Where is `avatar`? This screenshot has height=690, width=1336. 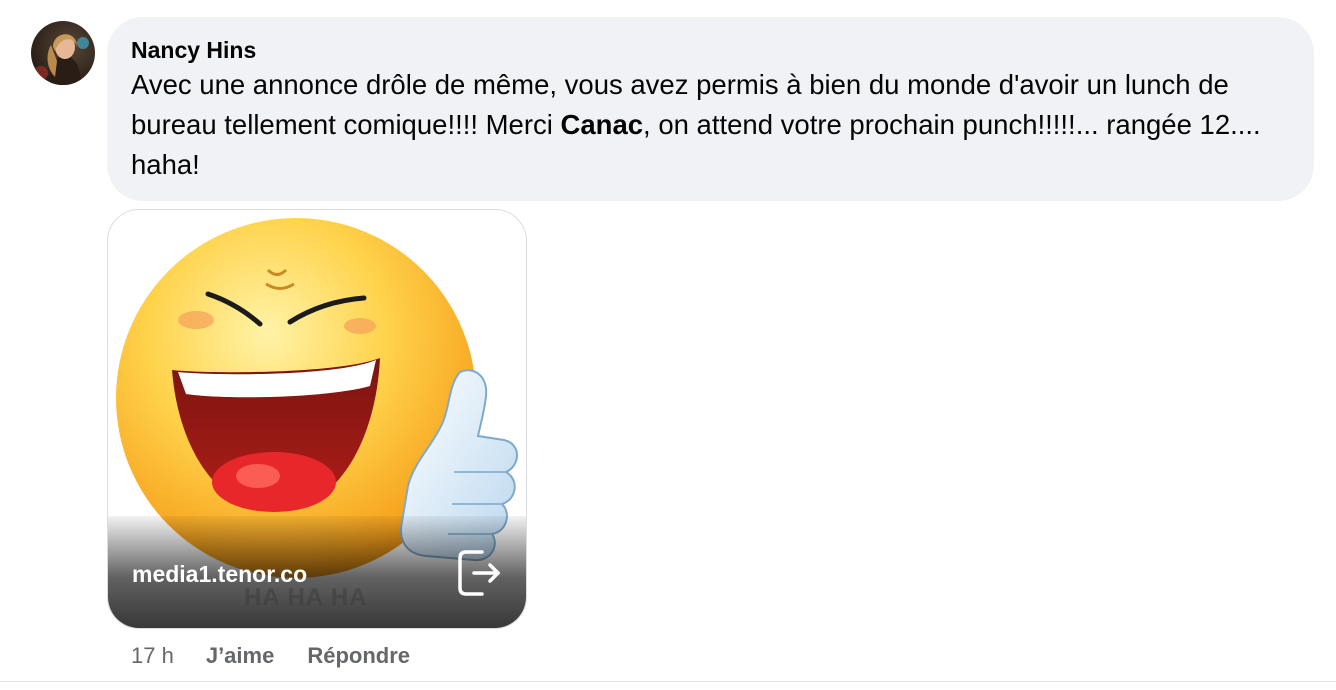 avatar is located at coordinates (63, 53).